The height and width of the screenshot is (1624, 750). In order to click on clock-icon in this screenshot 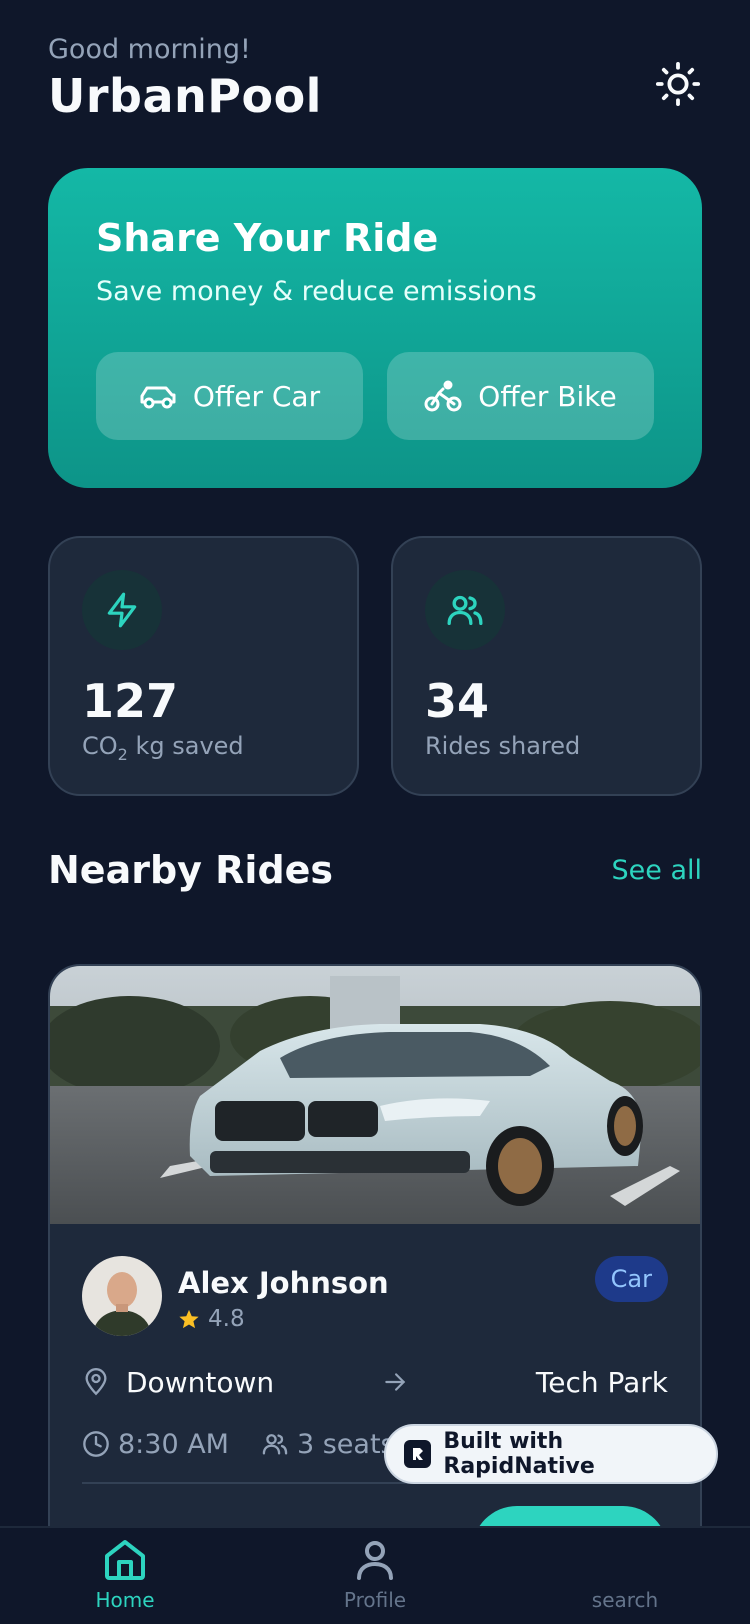, I will do `click(96, 1444)`.